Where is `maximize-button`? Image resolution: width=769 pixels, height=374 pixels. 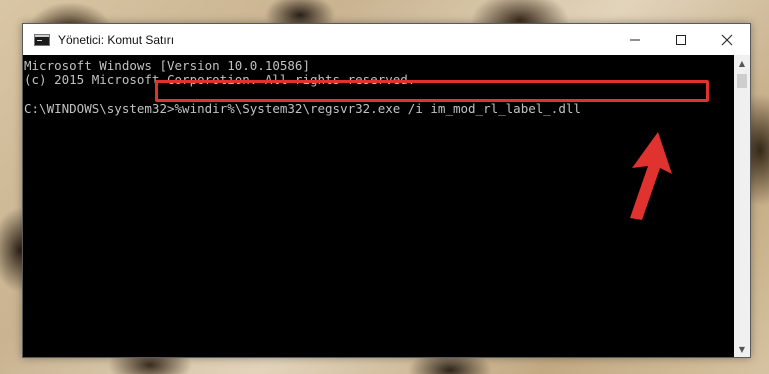 maximize-button is located at coordinates (681, 39).